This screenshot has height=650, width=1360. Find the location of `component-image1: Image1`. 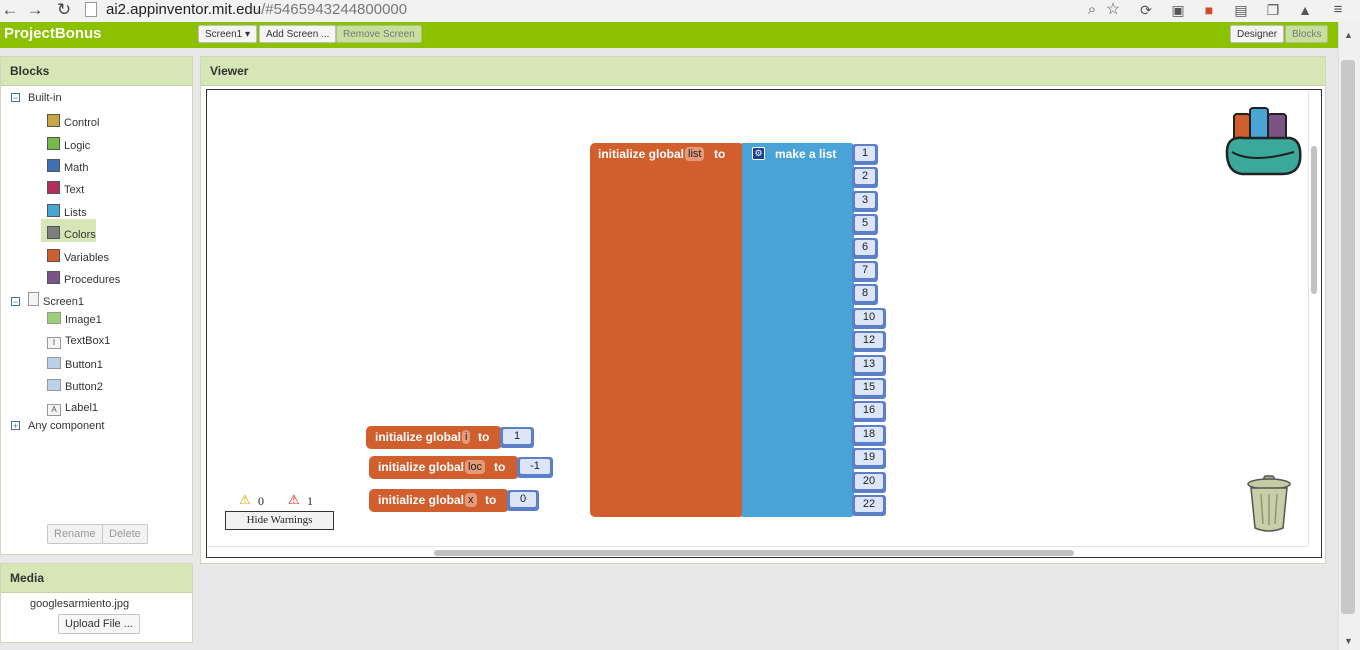

component-image1: Image1 is located at coordinates (74, 319).